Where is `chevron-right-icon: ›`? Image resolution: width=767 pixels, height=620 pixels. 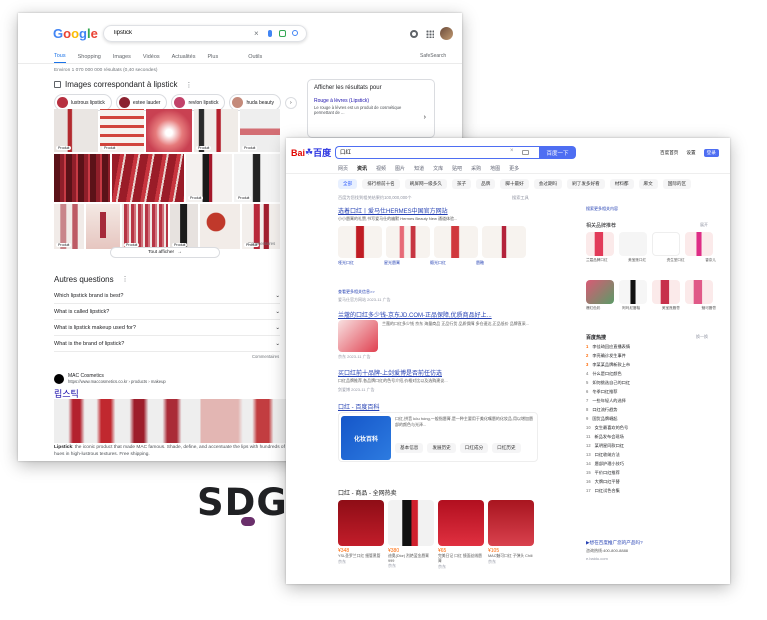
chevron-right-icon: › is located at coordinates (425, 117).